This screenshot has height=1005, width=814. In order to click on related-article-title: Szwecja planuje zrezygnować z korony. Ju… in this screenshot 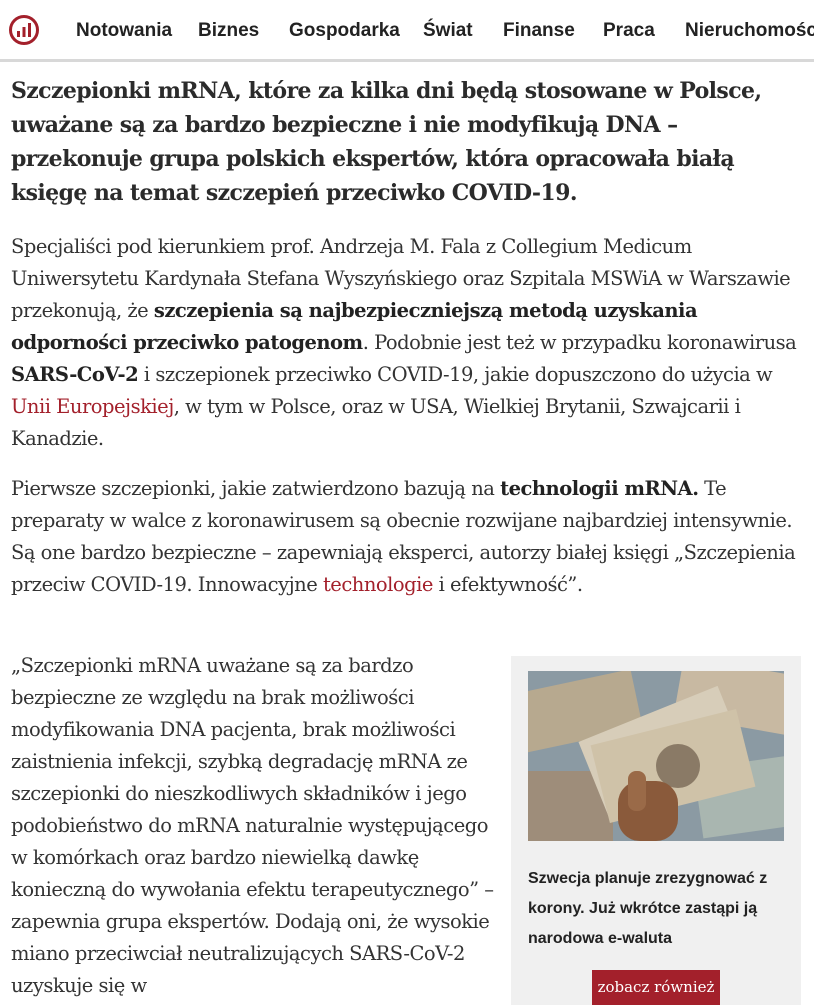, I will do `click(657, 909)`.